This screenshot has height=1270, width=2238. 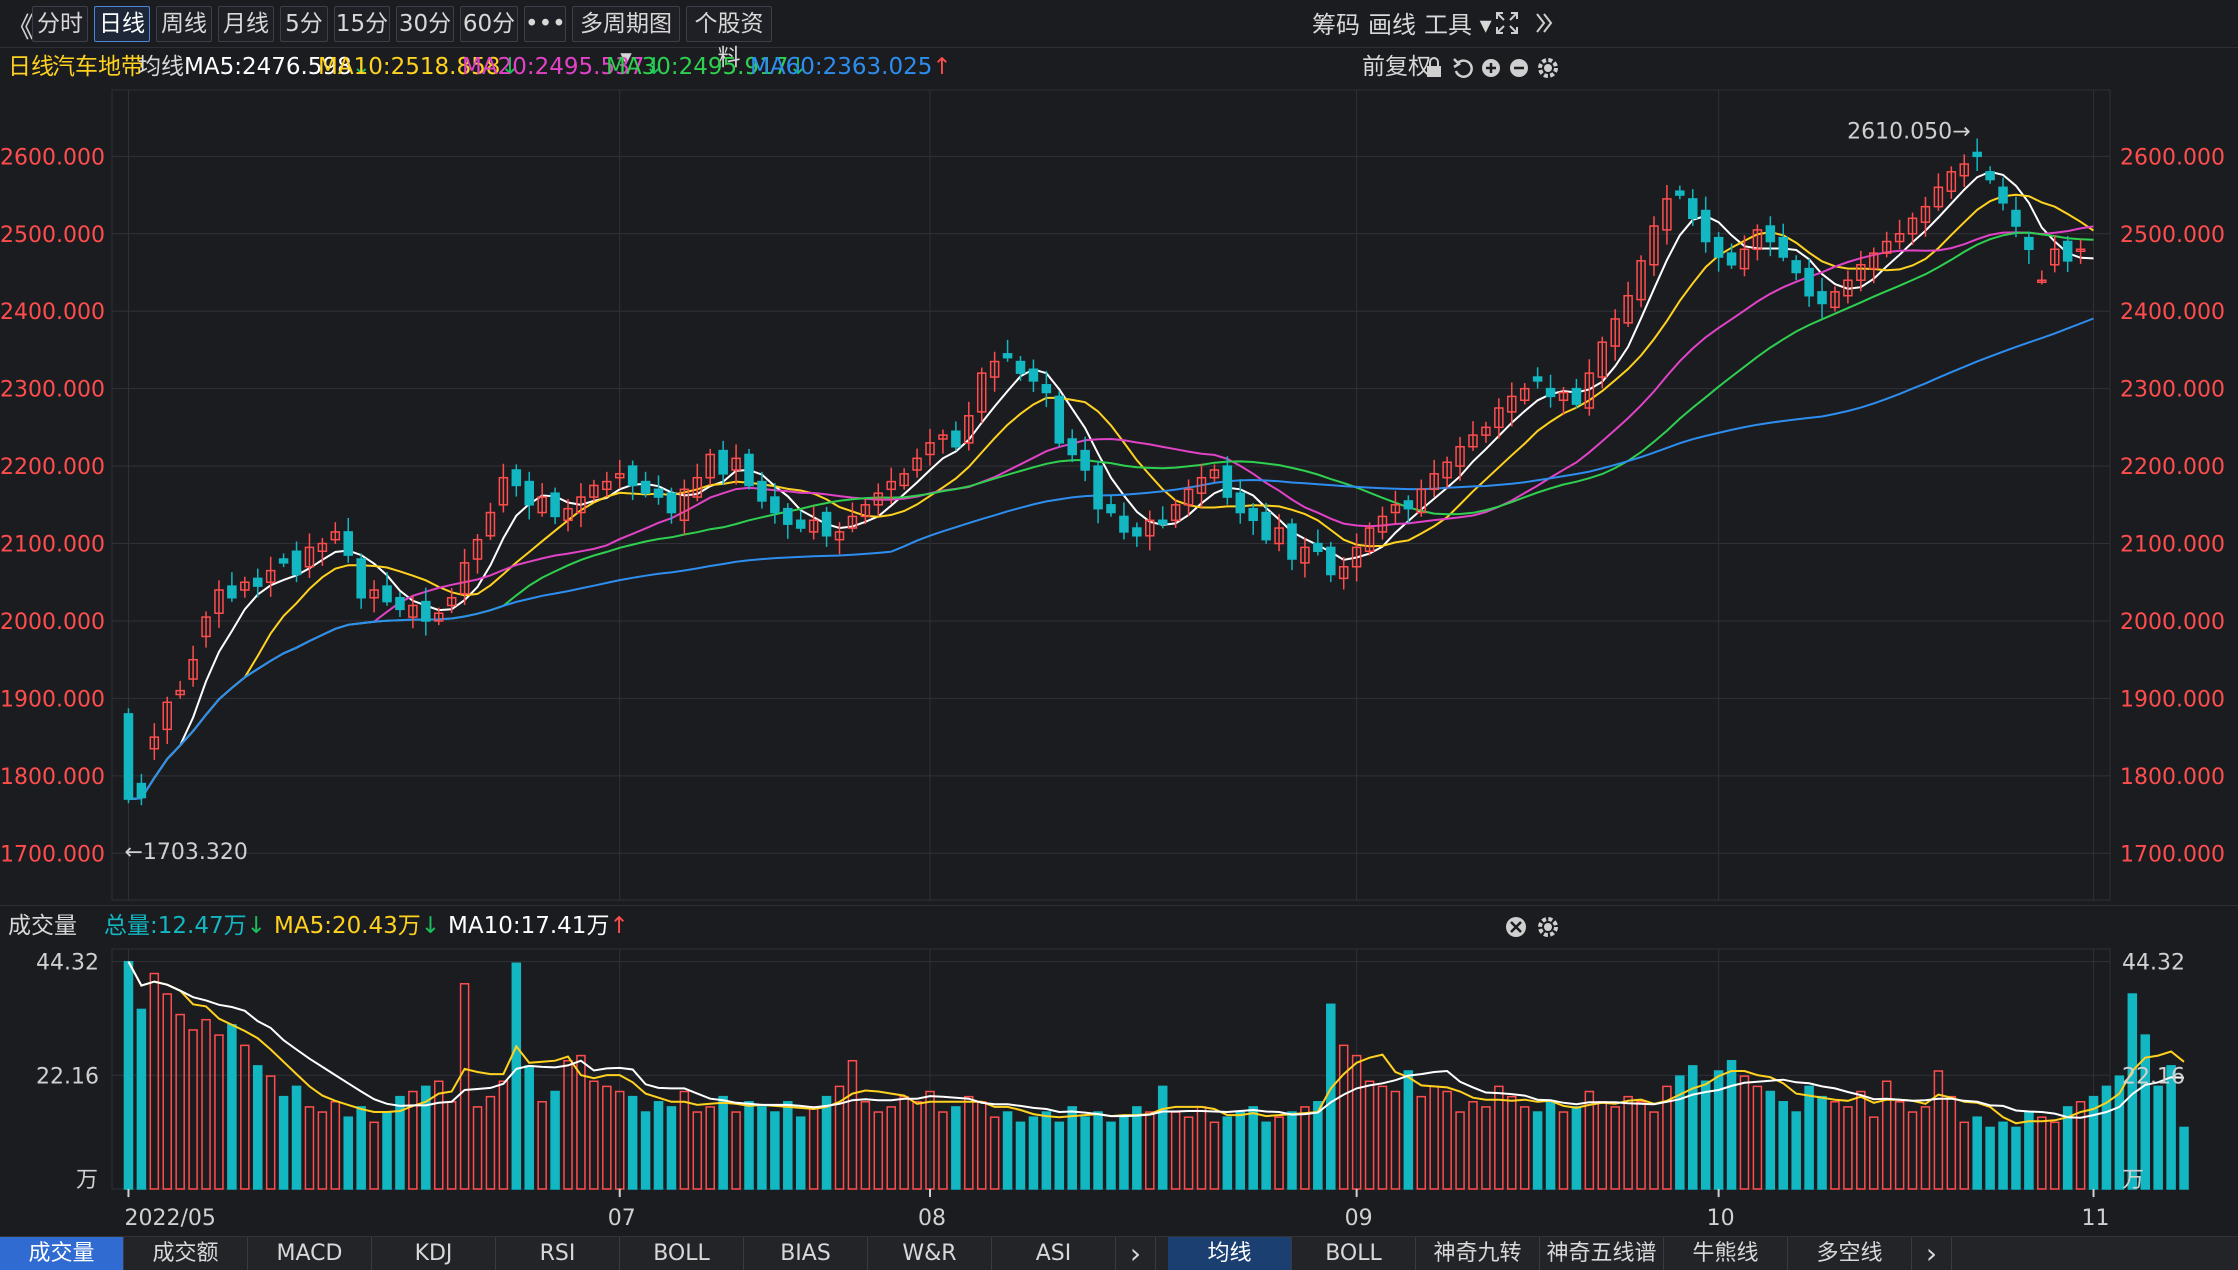 I want to click on more-periods-button: •••, so click(x=545, y=24).